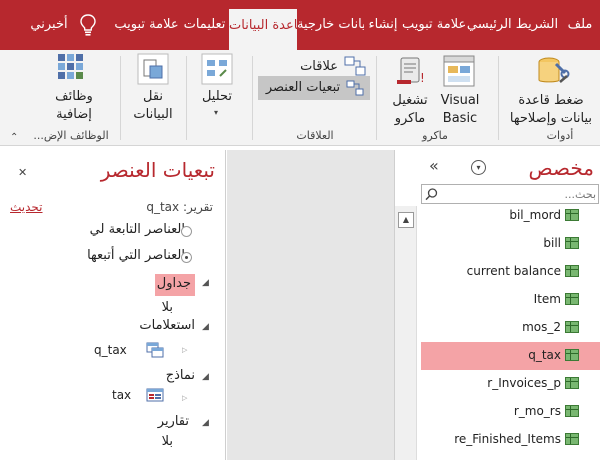  I want to click on lightbulb-icon, so click(88, 25).